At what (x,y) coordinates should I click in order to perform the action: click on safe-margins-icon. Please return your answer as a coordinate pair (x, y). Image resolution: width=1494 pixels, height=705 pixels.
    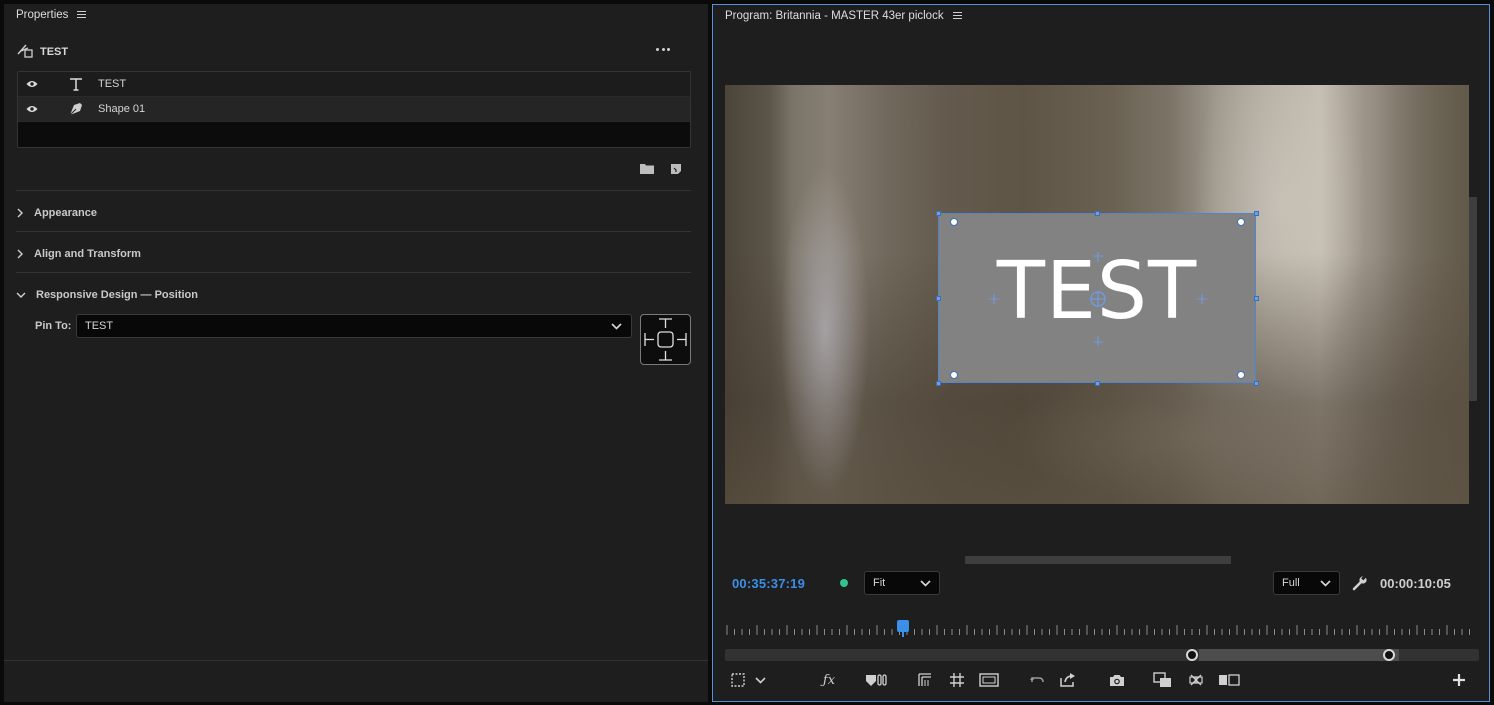
    Looking at the image, I should click on (925, 680).